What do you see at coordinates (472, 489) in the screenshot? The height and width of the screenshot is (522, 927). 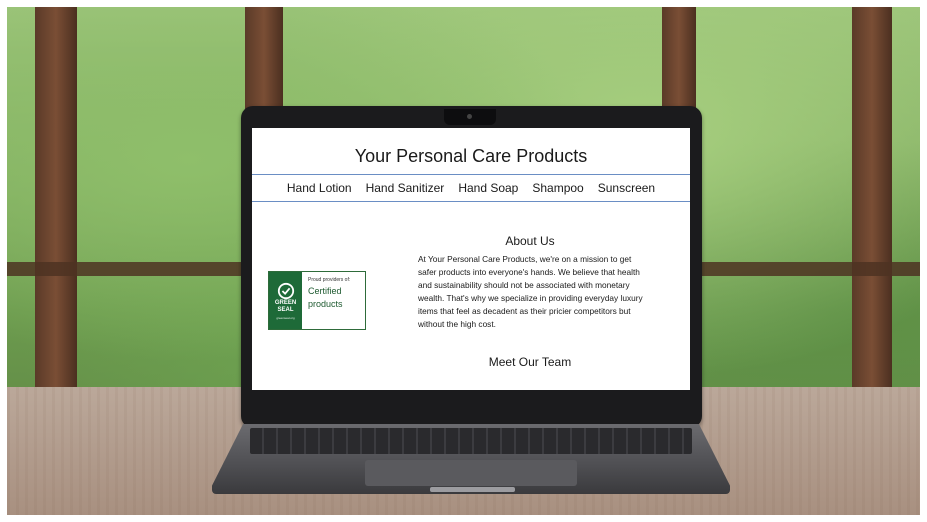 I see `laptop-hinge` at bounding box center [472, 489].